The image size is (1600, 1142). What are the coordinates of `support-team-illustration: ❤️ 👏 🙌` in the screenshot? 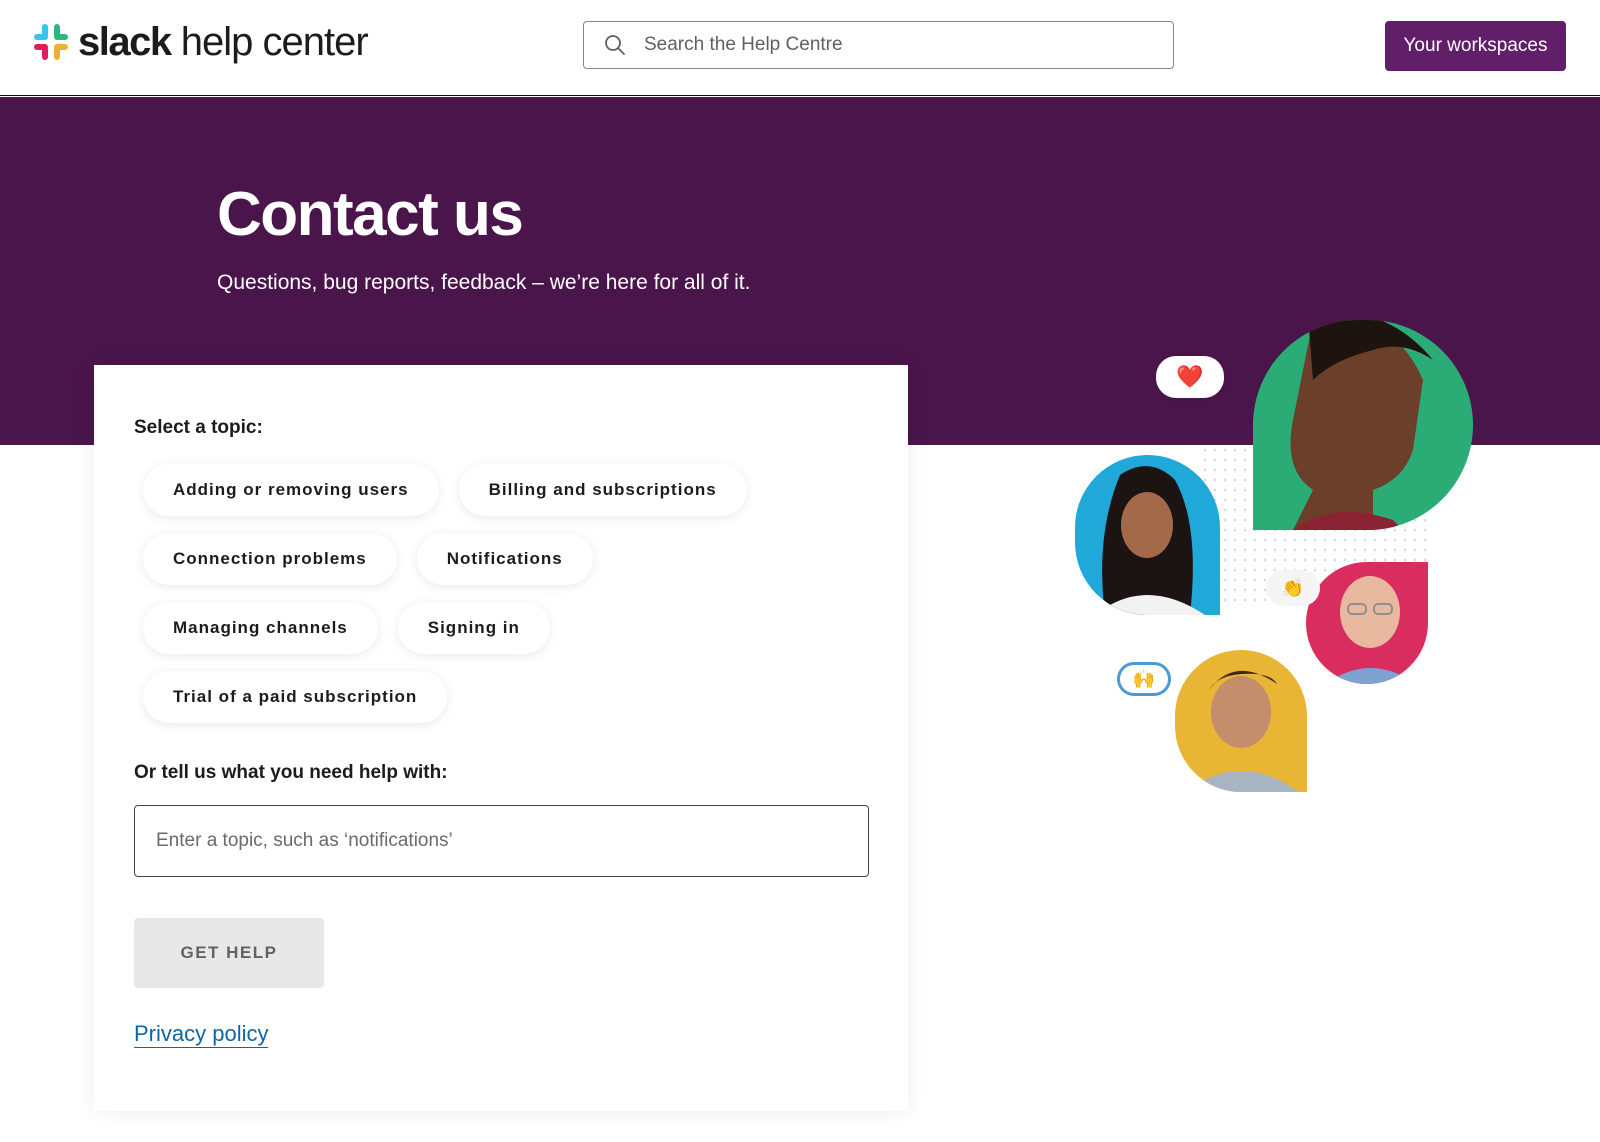 It's located at (1280, 535).